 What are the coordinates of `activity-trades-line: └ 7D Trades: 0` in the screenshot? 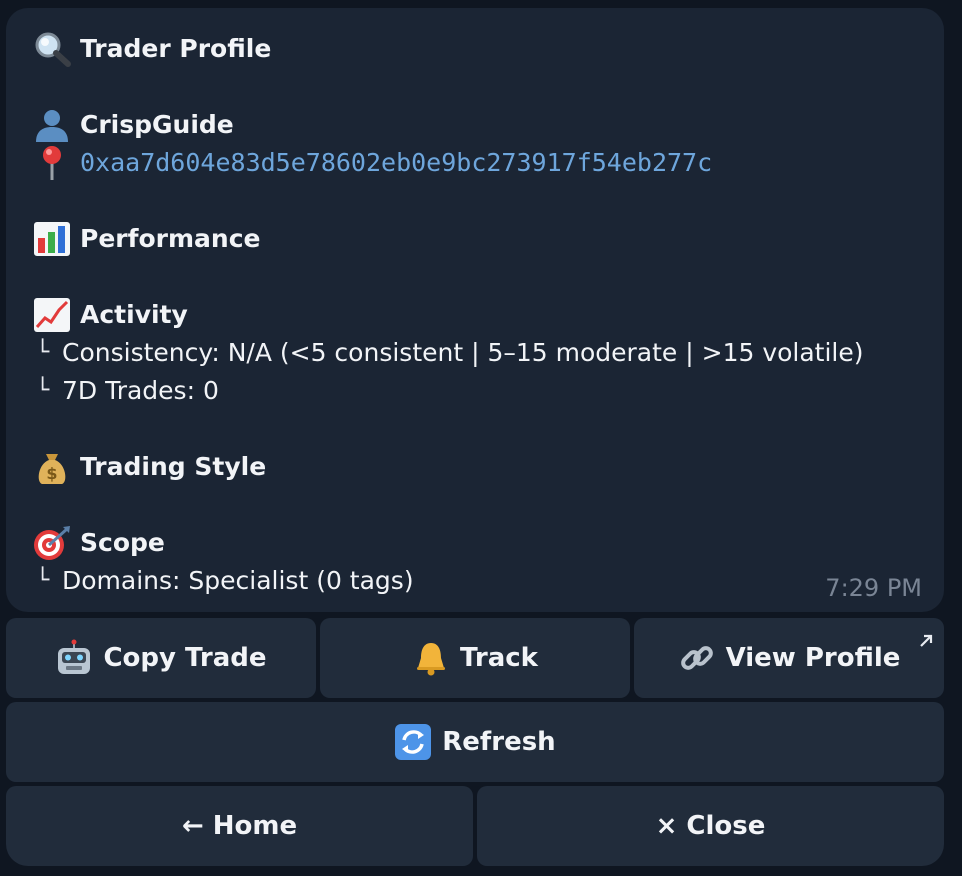 It's located at (476, 391).